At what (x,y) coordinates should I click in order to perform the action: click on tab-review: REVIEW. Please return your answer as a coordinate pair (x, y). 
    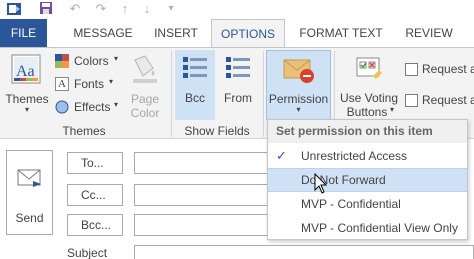
    Looking at the image, I should click on (429, 33).